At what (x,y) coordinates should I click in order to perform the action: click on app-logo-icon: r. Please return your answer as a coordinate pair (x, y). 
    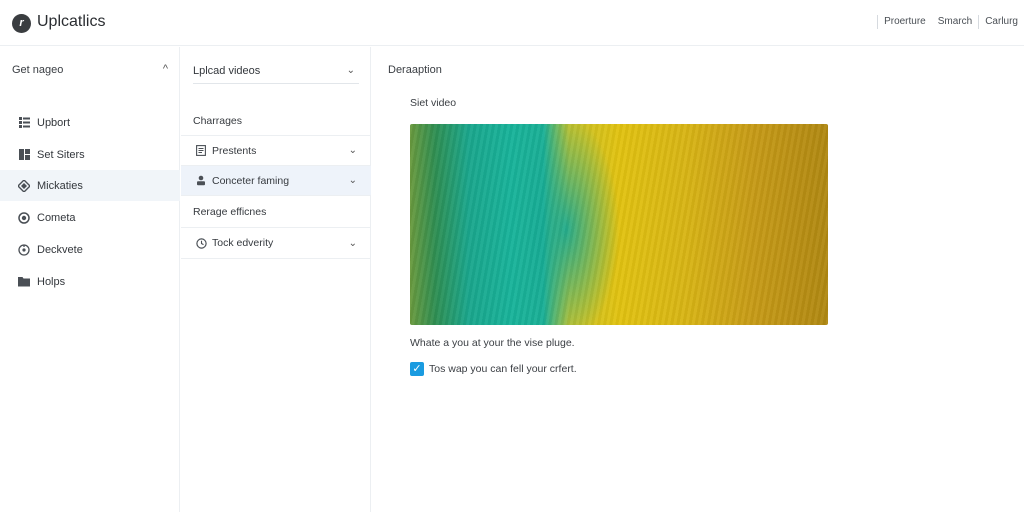
    Looking at the image, I should click on (21, 23).